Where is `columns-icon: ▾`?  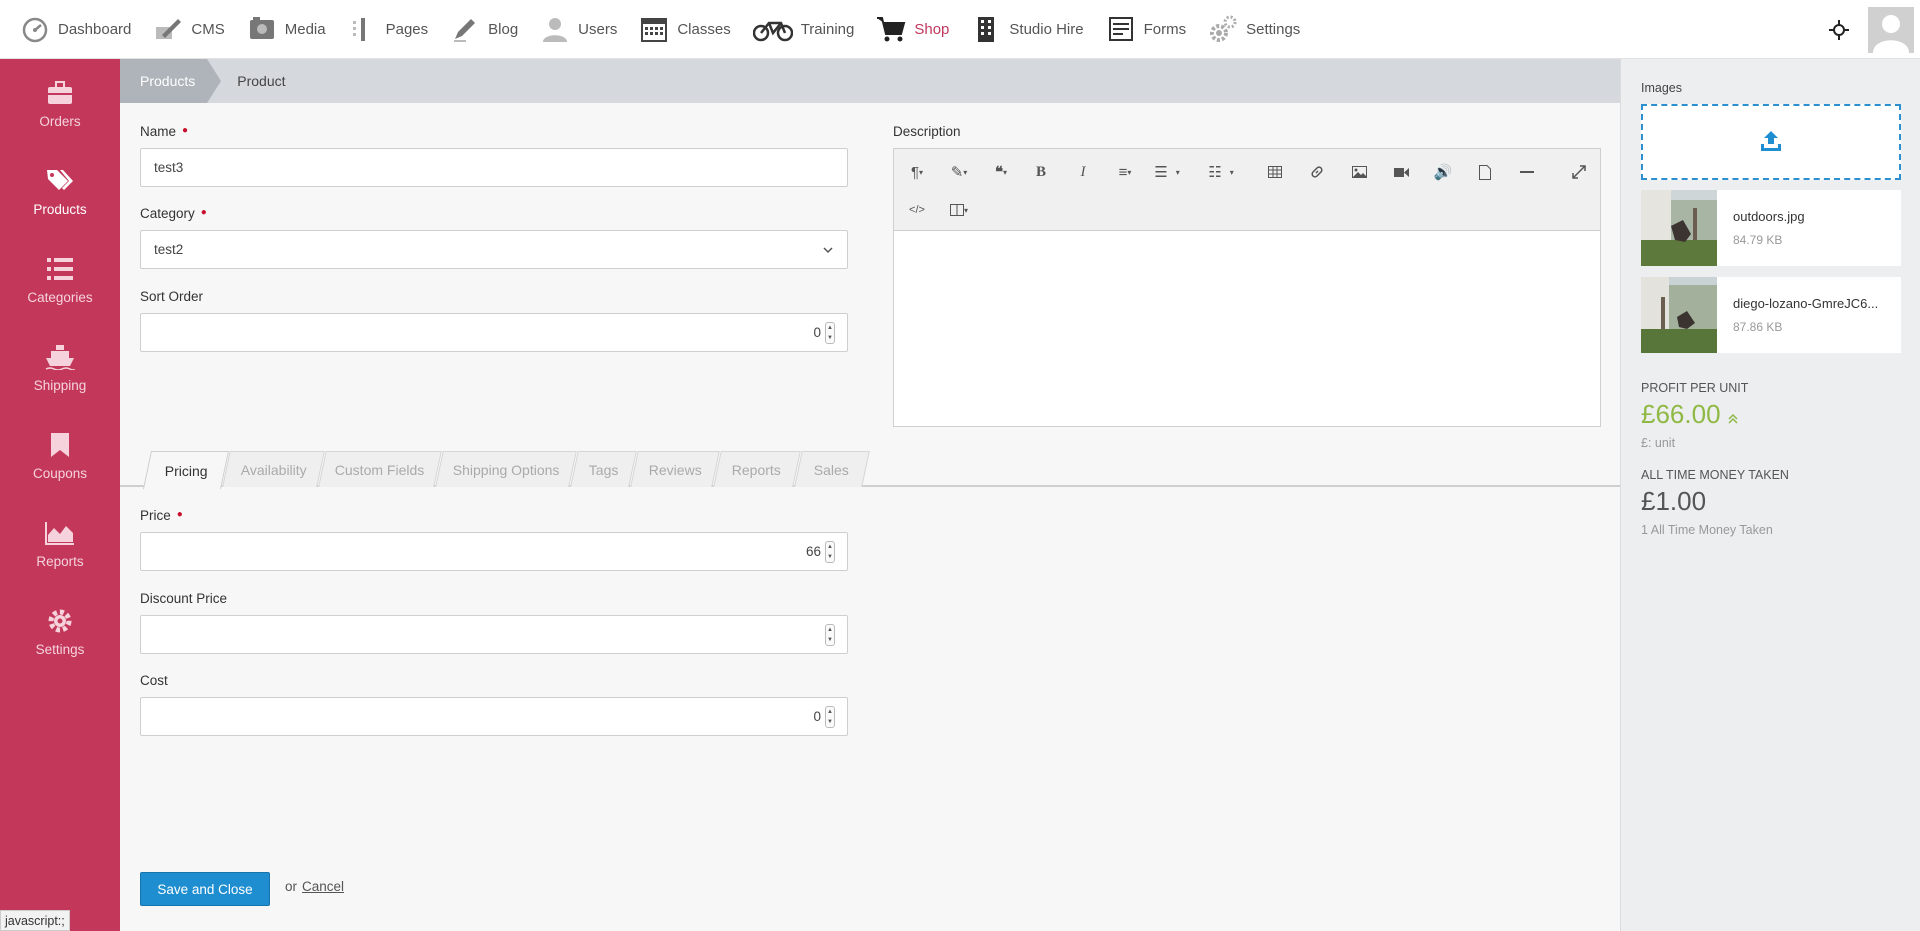 columns-icon: ▾ is located at coordinates (959, 210).